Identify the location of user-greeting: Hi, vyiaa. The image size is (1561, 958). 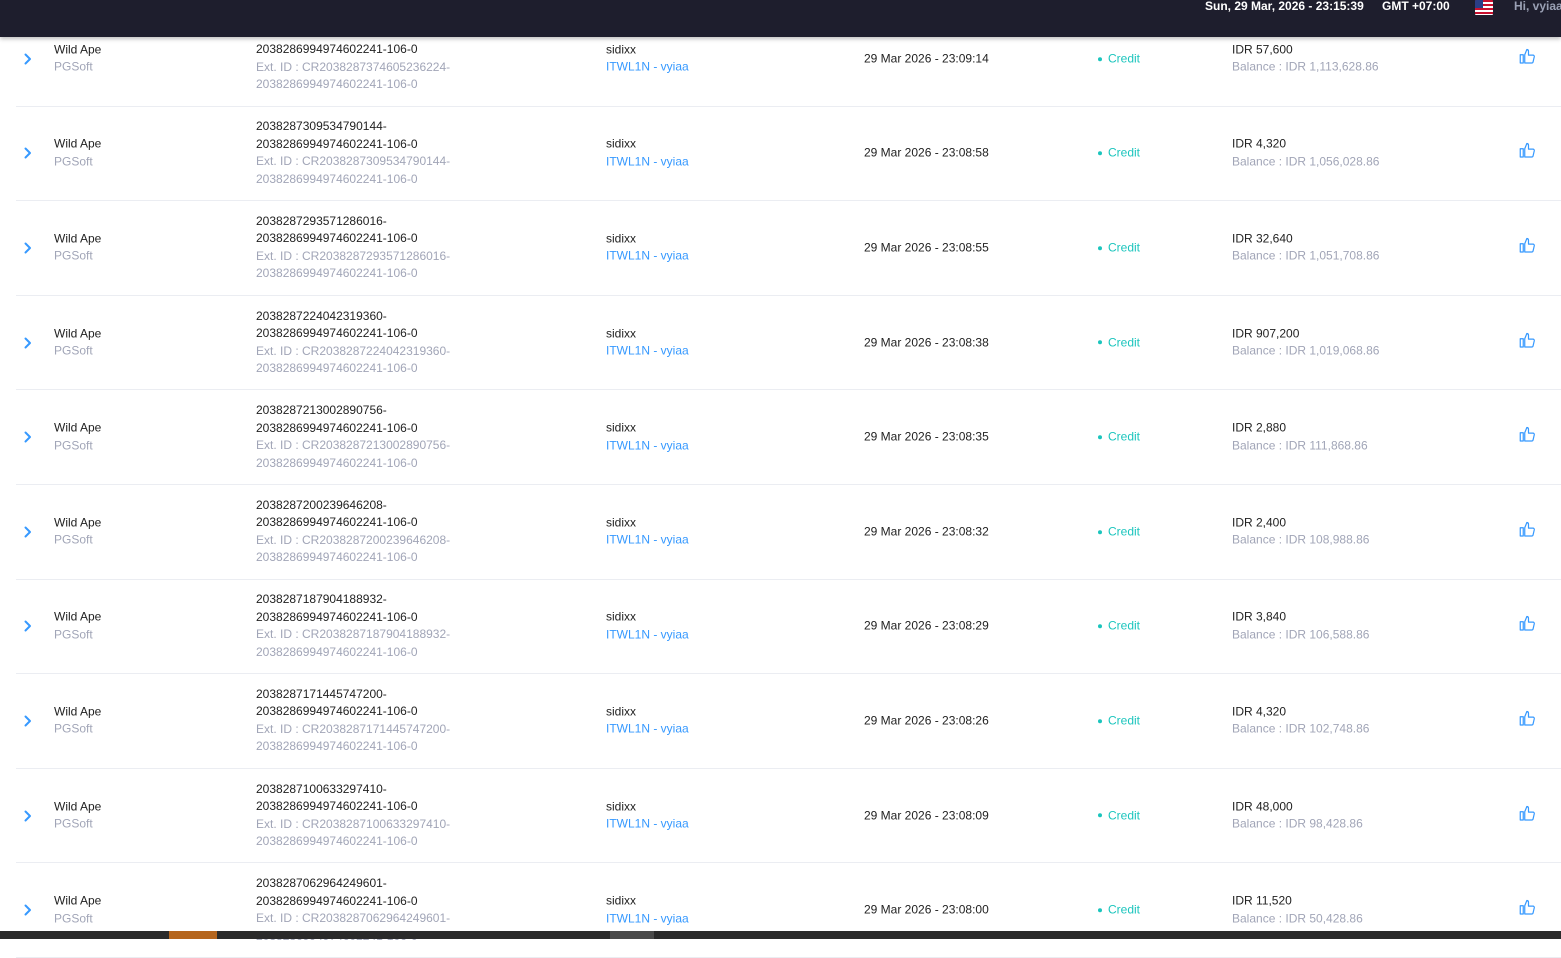
(1537, 6).